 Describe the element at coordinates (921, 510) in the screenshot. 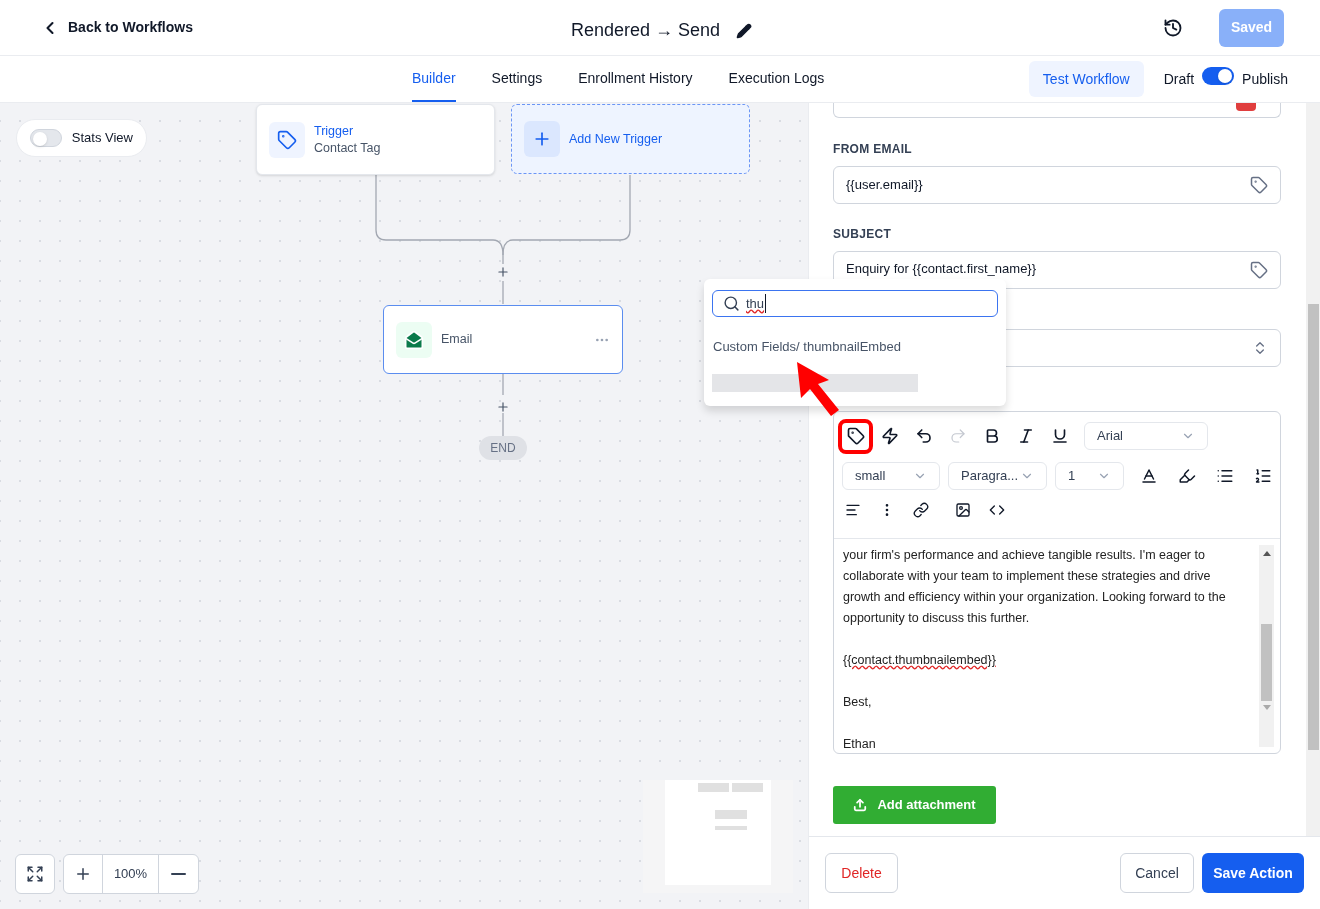

I see `link-icon` at that location.